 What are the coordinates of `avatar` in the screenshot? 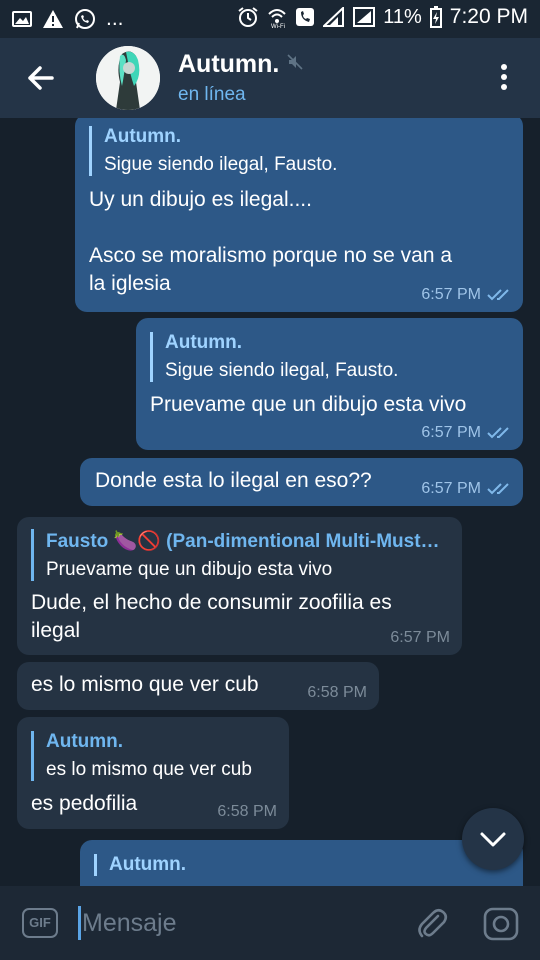 It's located at (128, 78).